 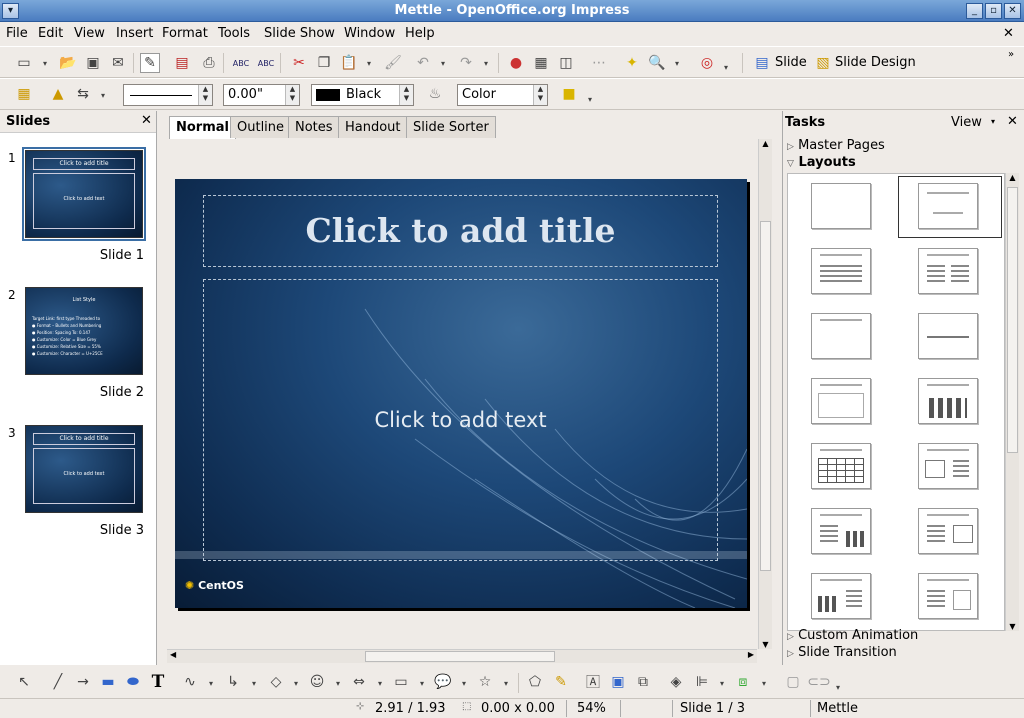 What do you see at coordinates (591, 708) in the screenshot?
I see `status-zoom: 54%` at bounding box center [591, 708].